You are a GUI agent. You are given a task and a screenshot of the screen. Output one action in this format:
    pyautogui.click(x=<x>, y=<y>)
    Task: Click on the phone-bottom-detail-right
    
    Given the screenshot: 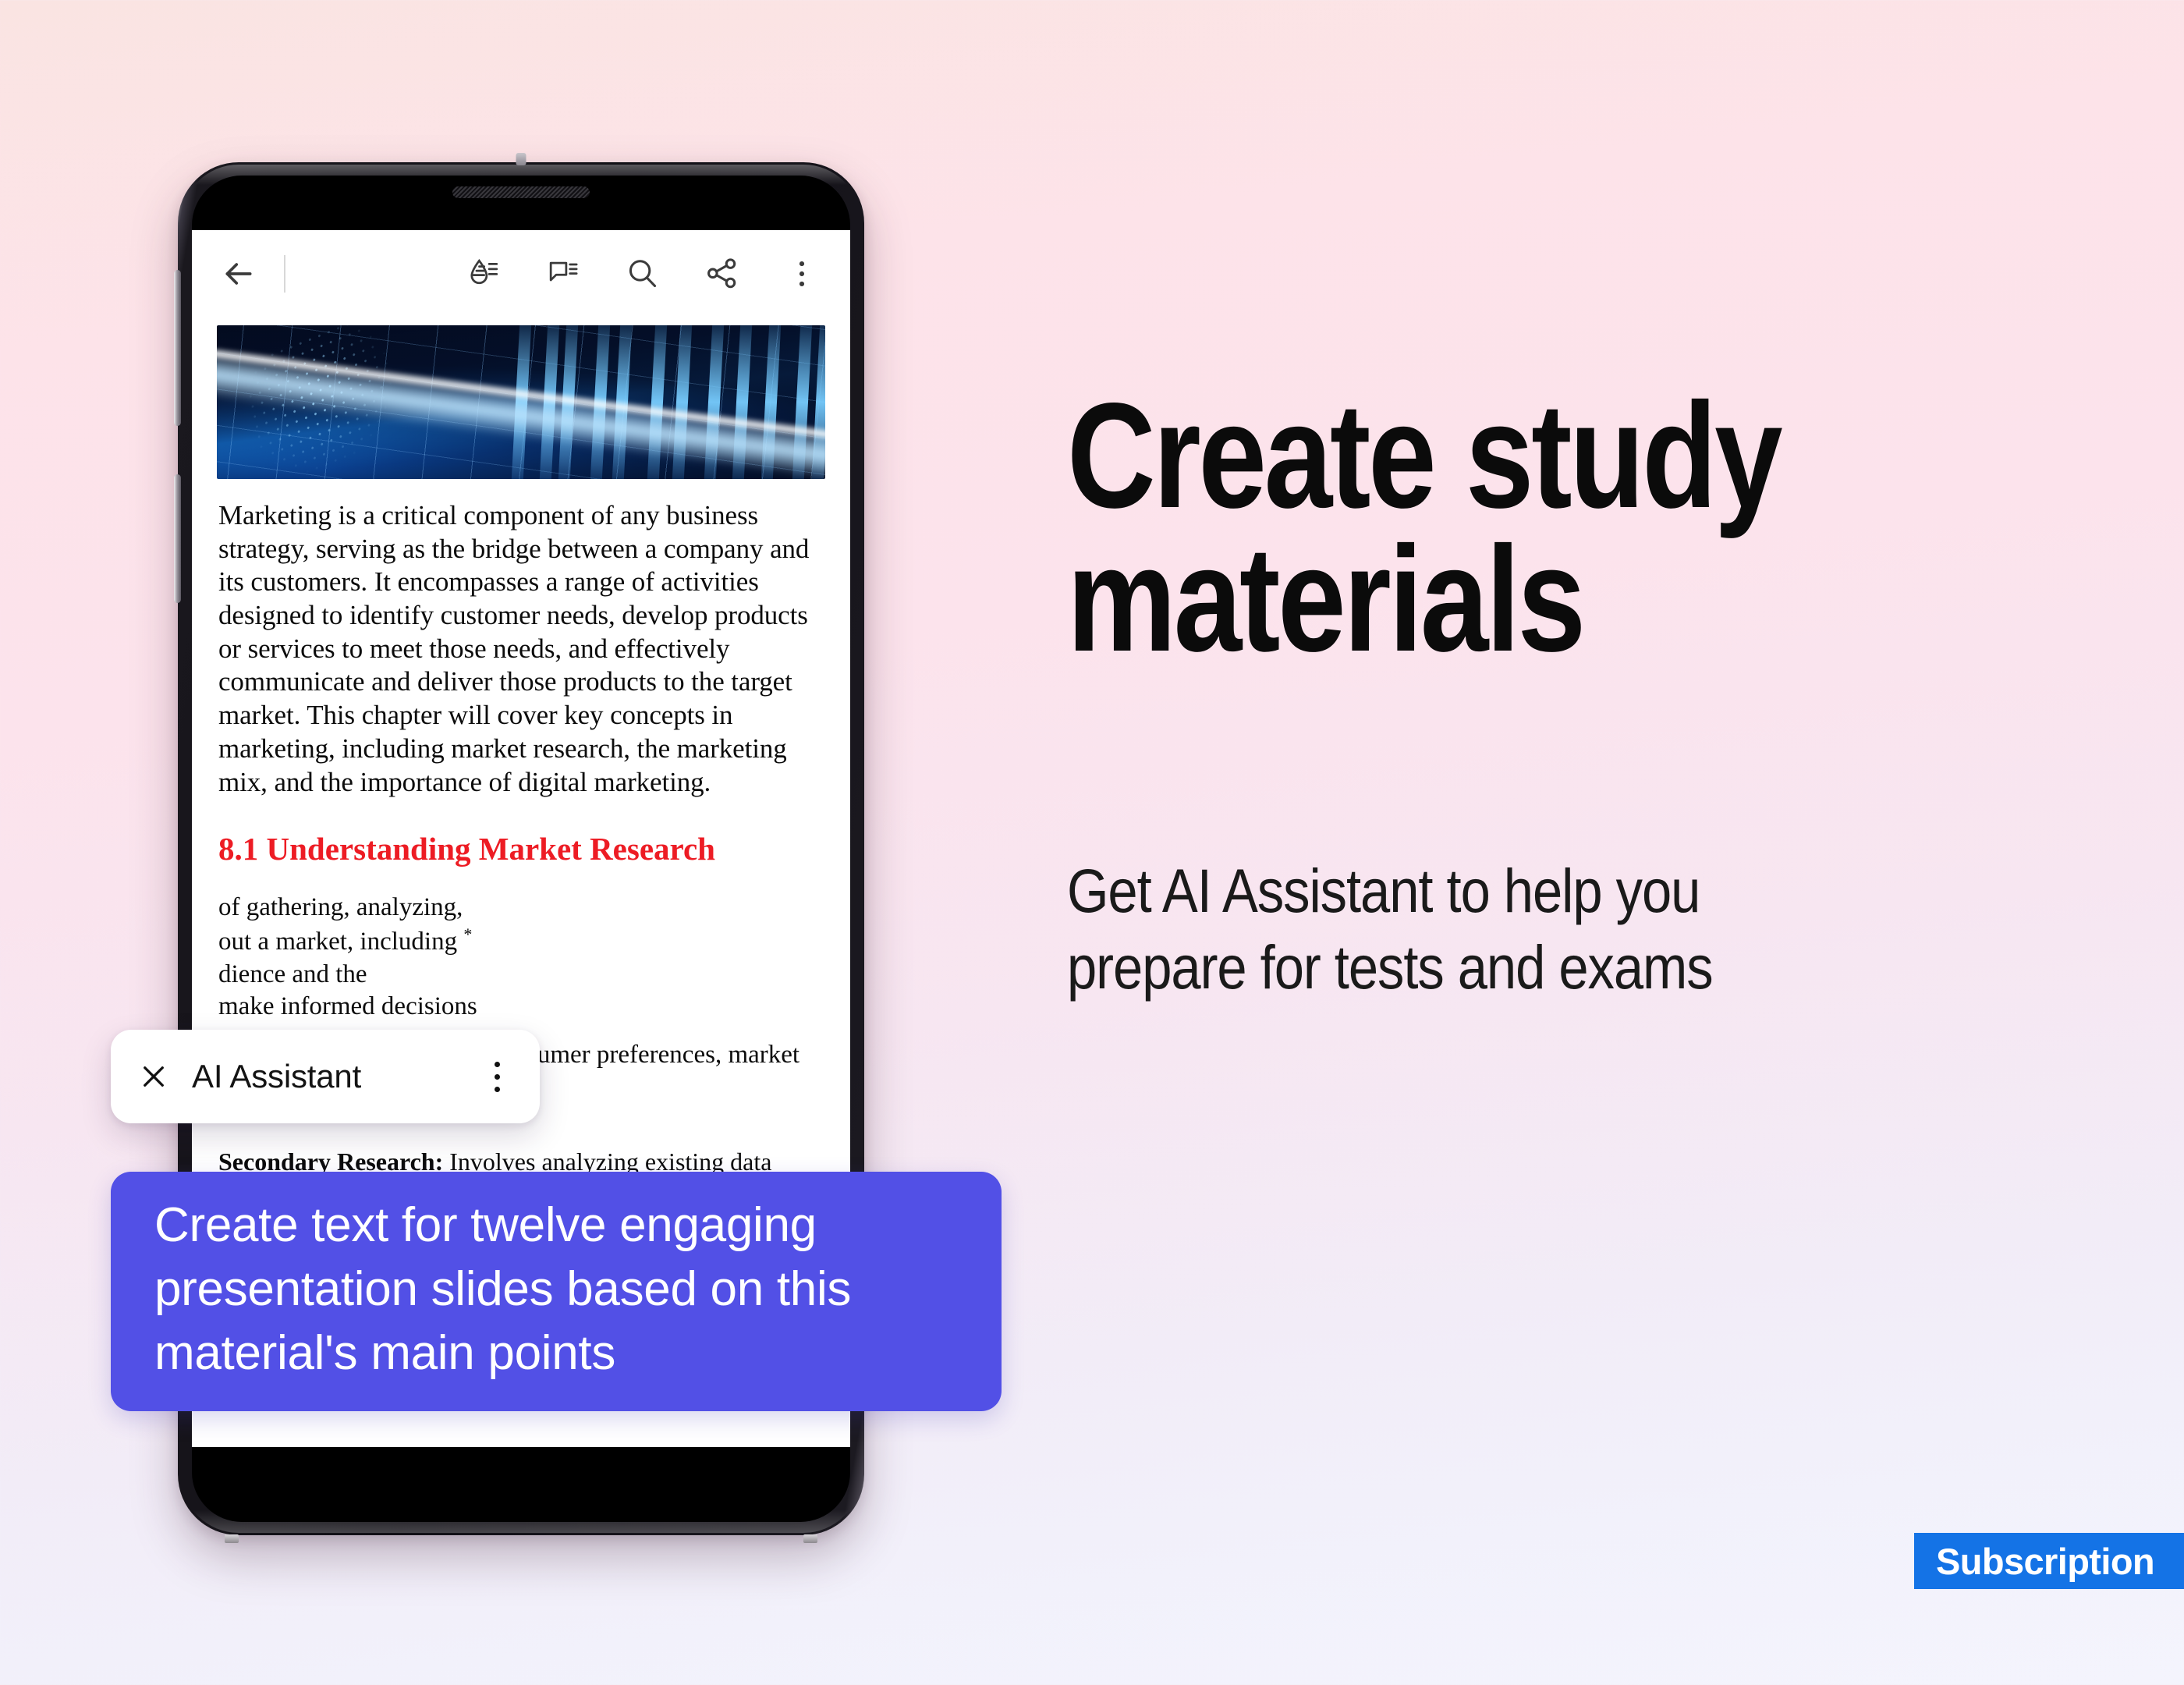 What is the action you would take?
    pyautogui.click(x=810, y=1538)
    